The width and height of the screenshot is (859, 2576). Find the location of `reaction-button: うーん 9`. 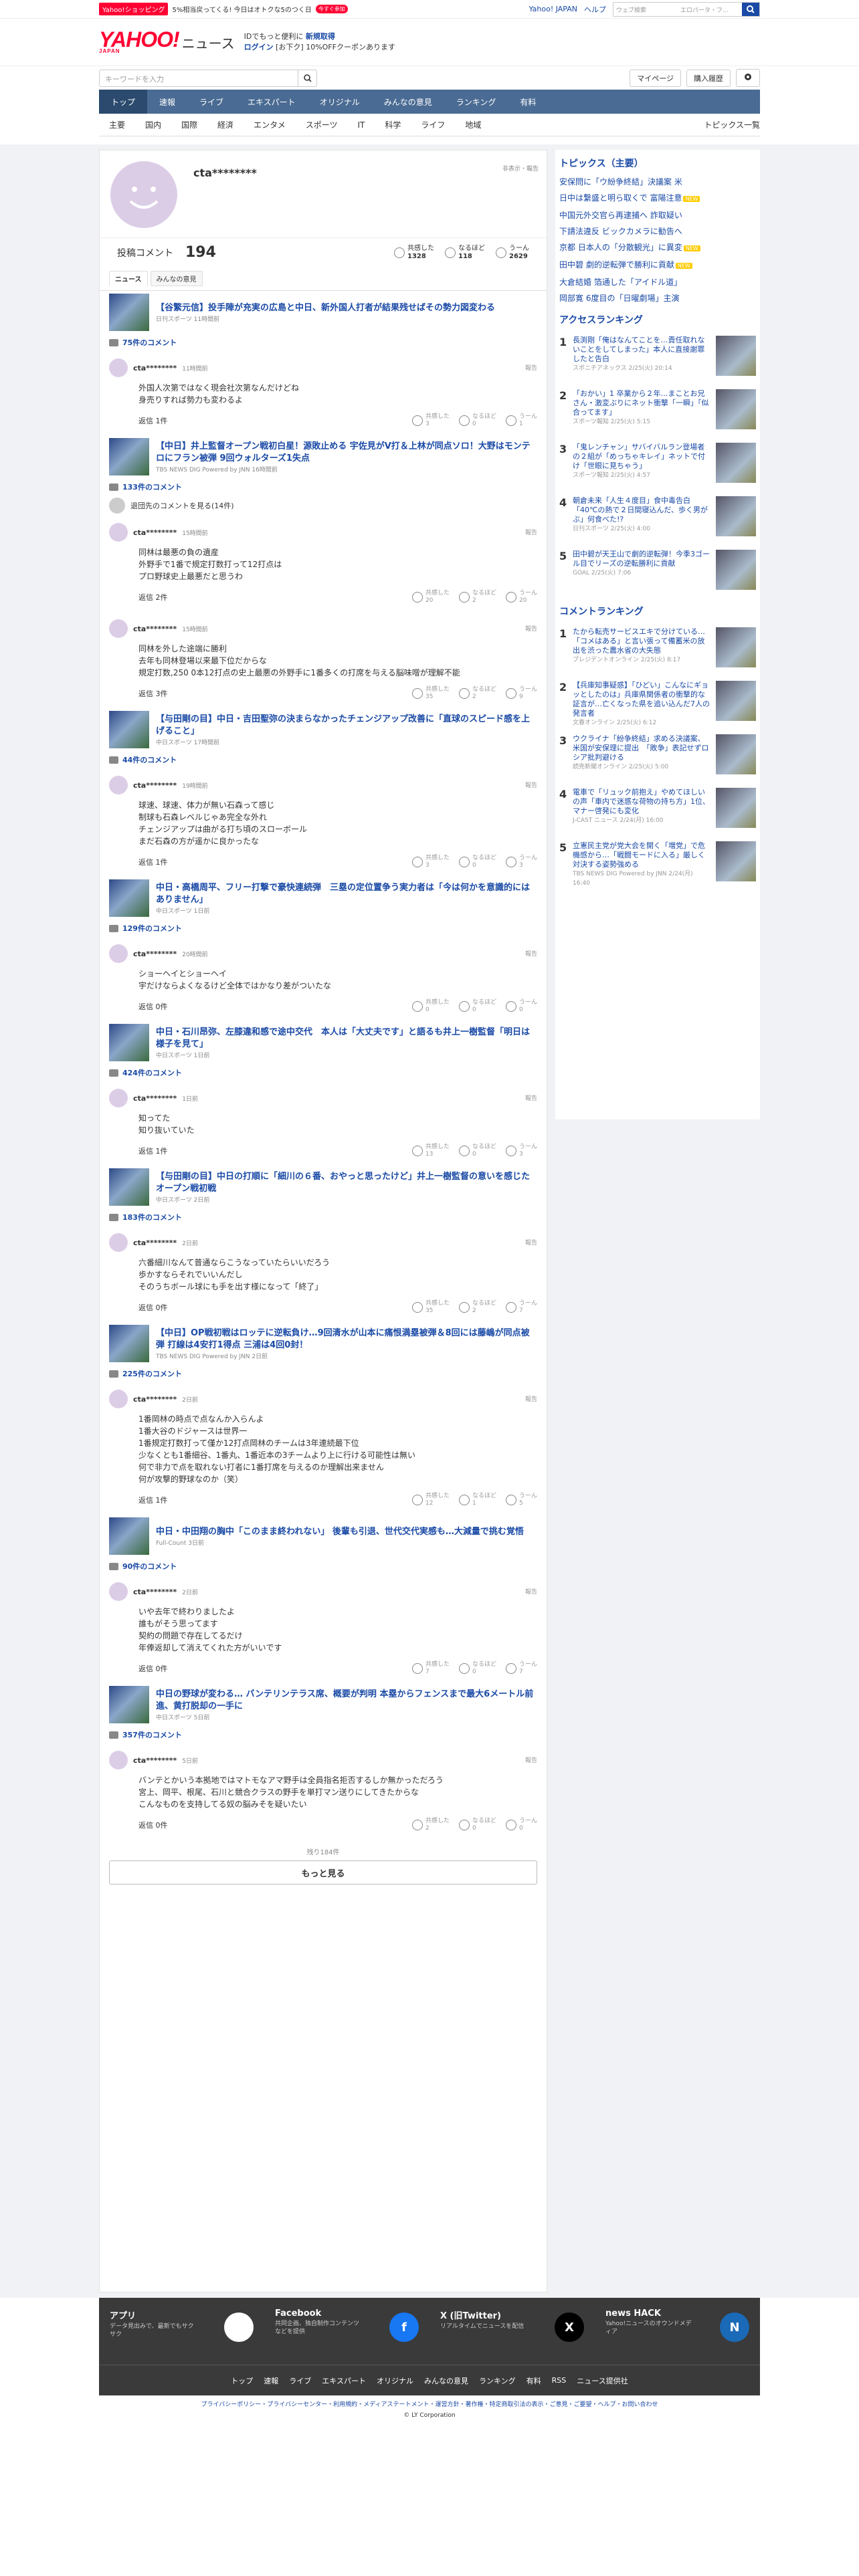

reaction-button: うーん 9 is located at coordinates (521, 693).